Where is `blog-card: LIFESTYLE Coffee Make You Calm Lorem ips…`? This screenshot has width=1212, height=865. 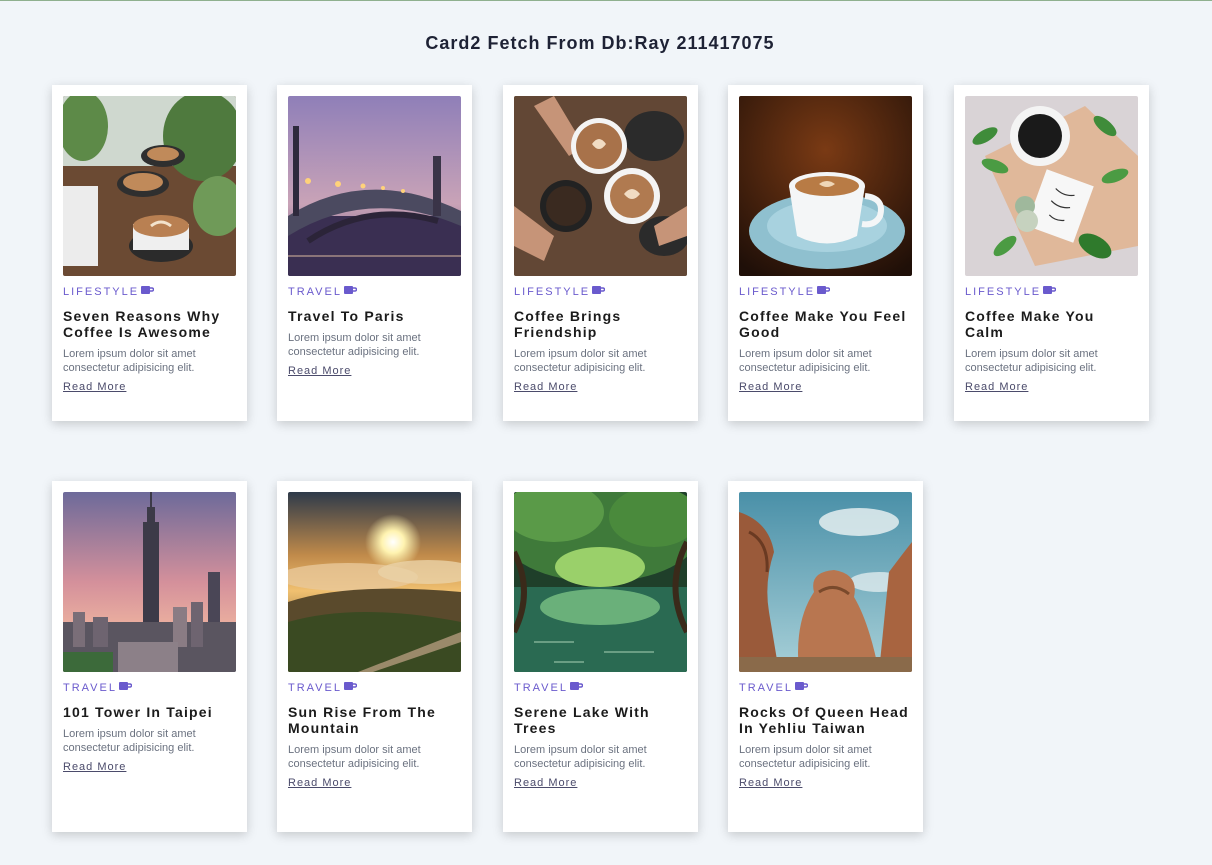 blog-card: LIFESTYLE Coffee Make You Calm Lorem ips… is located at coordinates (1051, 253).